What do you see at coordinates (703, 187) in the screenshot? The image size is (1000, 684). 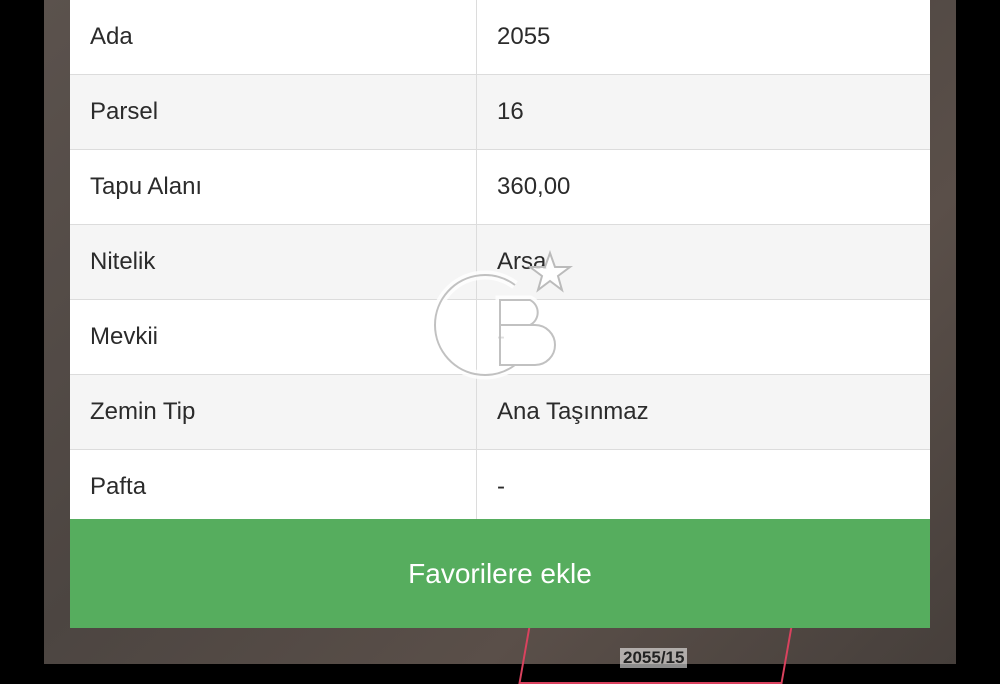 I see `row-value: 360,00` at bounding box center [703, 187].